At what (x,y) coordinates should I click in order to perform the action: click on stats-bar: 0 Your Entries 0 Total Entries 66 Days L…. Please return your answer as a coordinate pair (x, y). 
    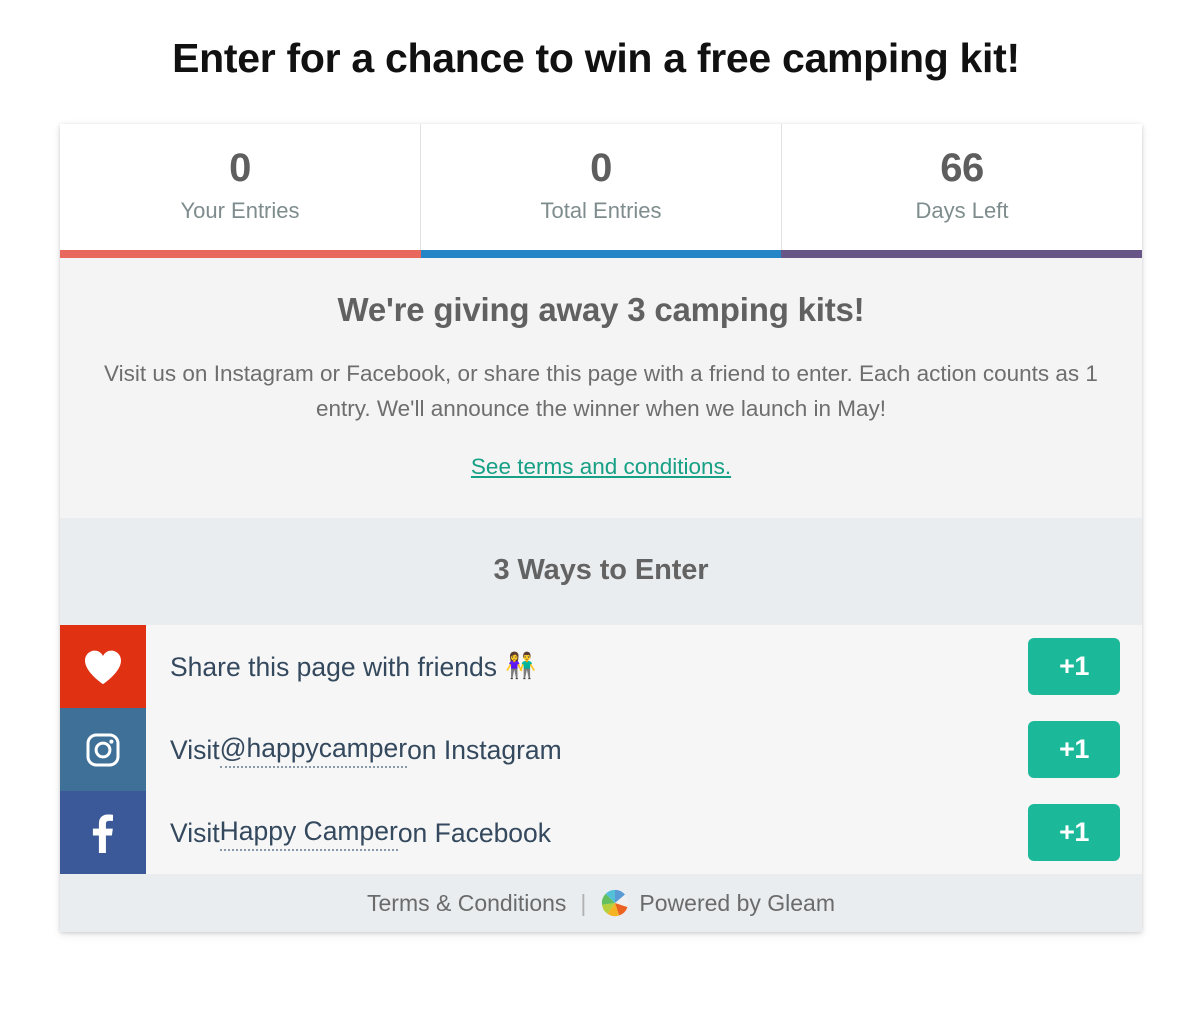
    Looking at the image, I should click on (601, 187).